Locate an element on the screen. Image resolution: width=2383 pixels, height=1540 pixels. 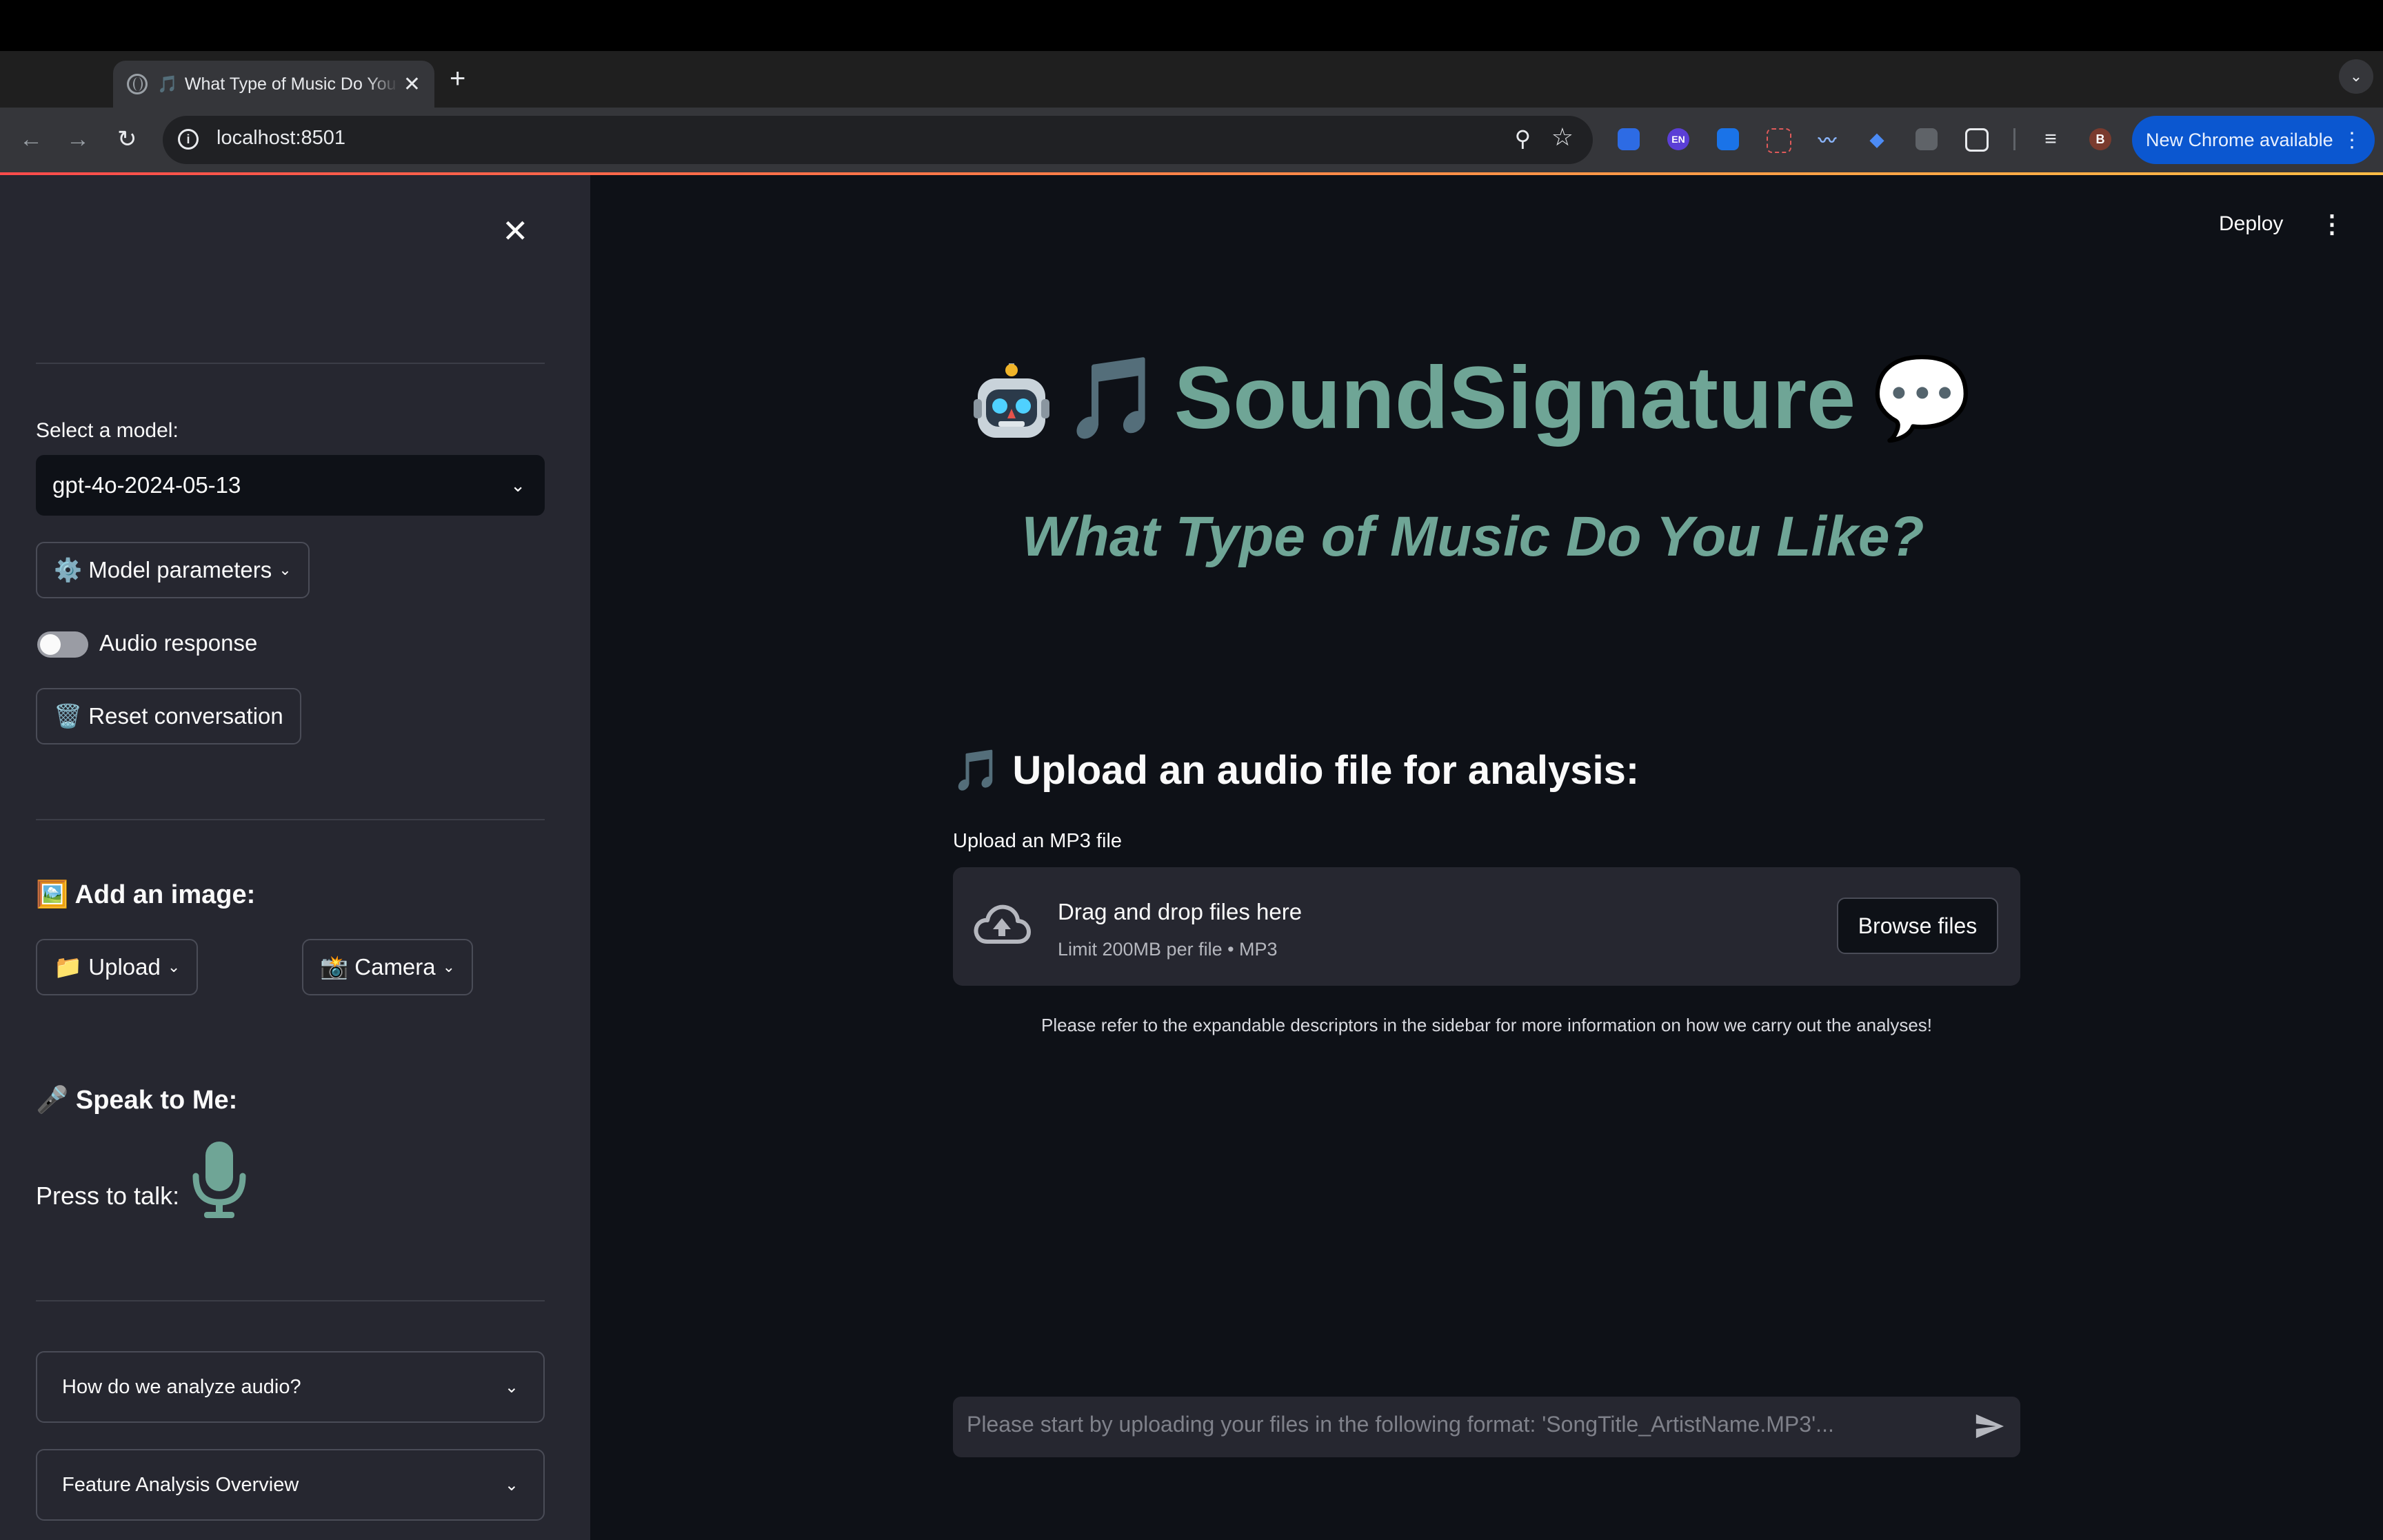
image-upload-label: 📁 Upload is located at coordinates (107, 967).